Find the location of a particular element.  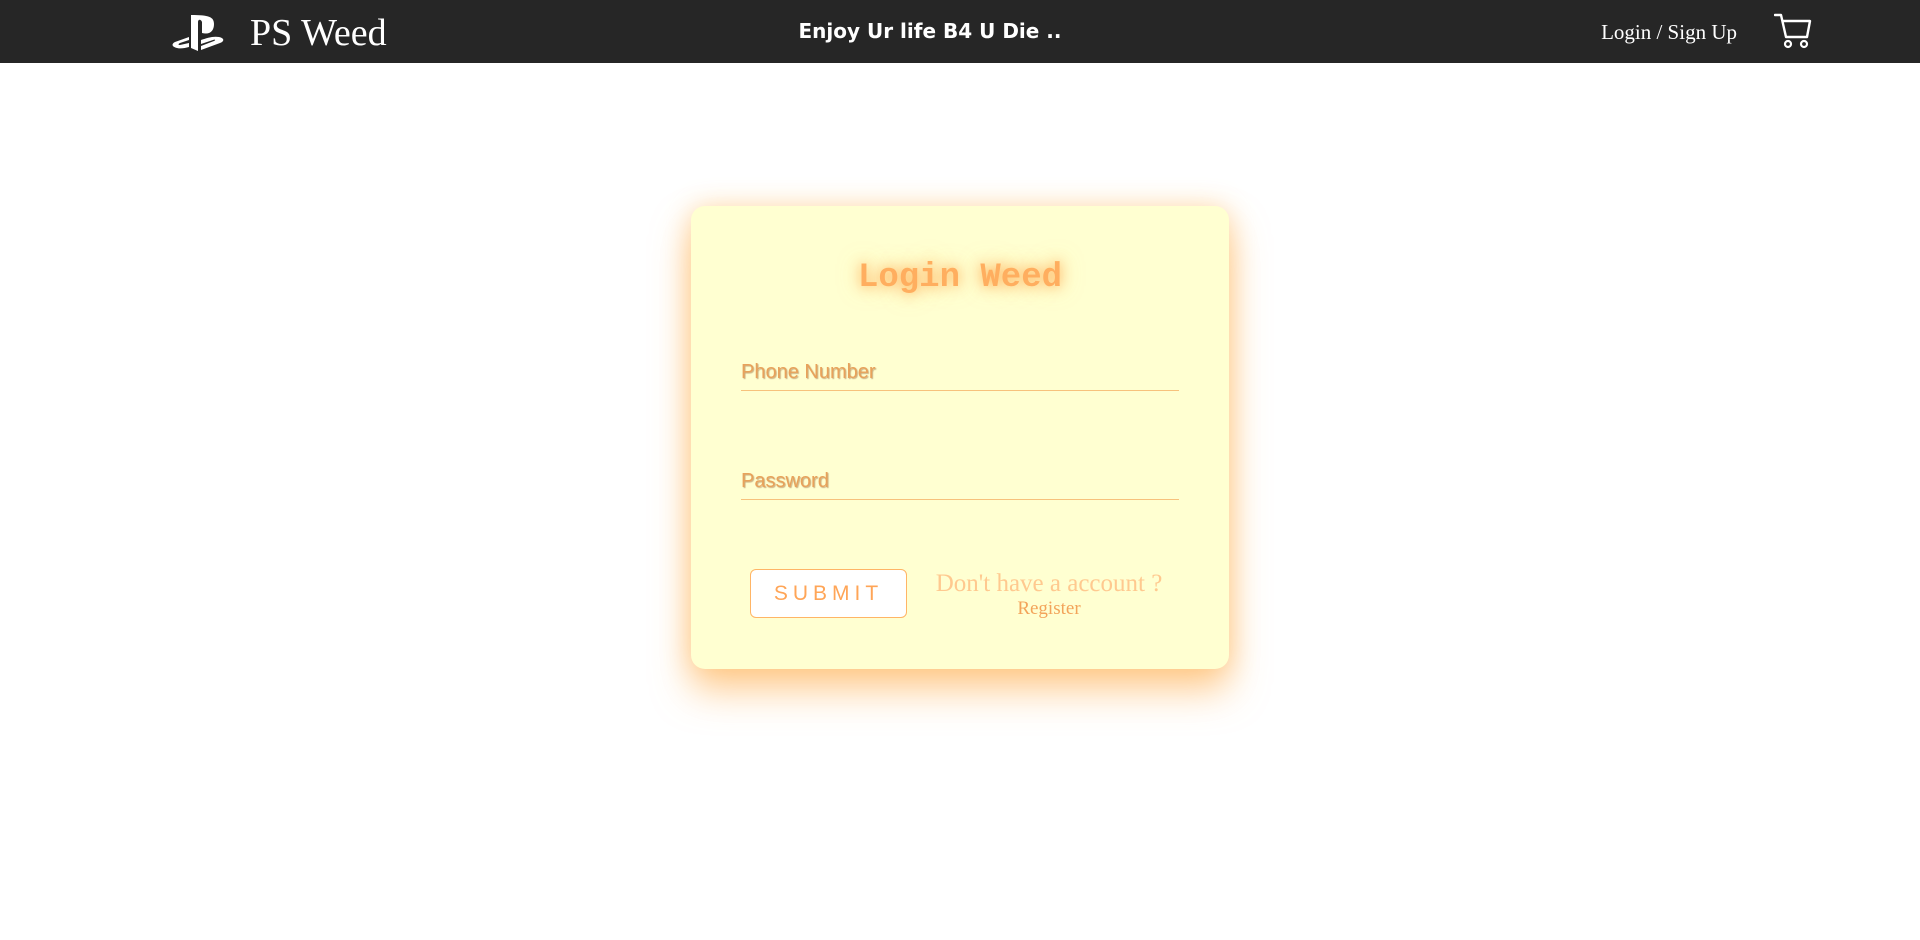

register-prompt: Don't have a account ? Register is located at coordinates (1049, 594).